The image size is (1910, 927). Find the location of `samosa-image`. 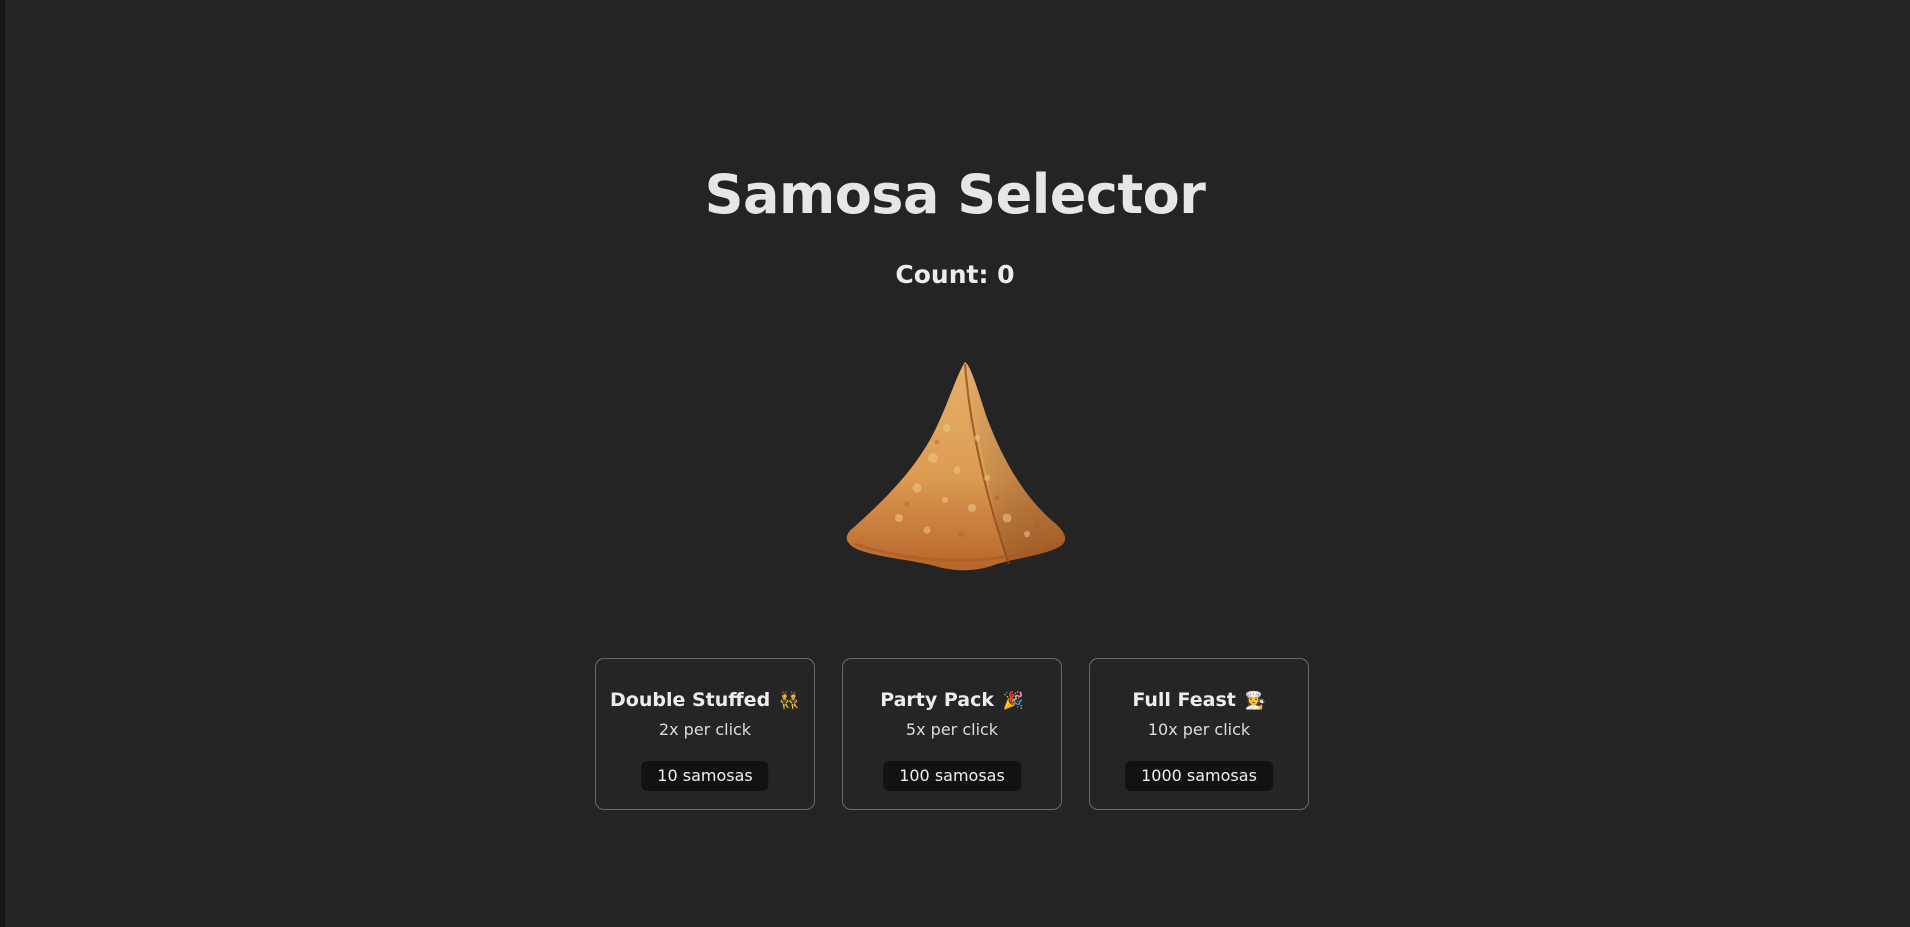

samosa-image is located at coordinates (956, 466).